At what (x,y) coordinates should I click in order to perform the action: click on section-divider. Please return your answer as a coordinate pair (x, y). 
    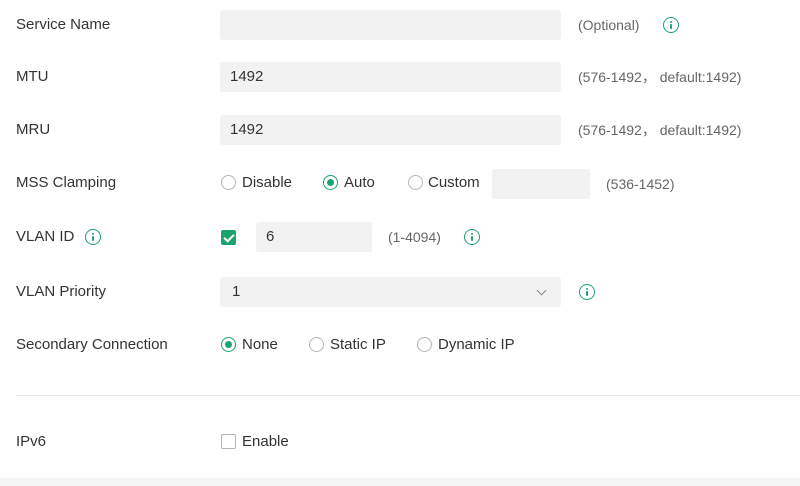
    Looking at the image, I should click on (408, 395).